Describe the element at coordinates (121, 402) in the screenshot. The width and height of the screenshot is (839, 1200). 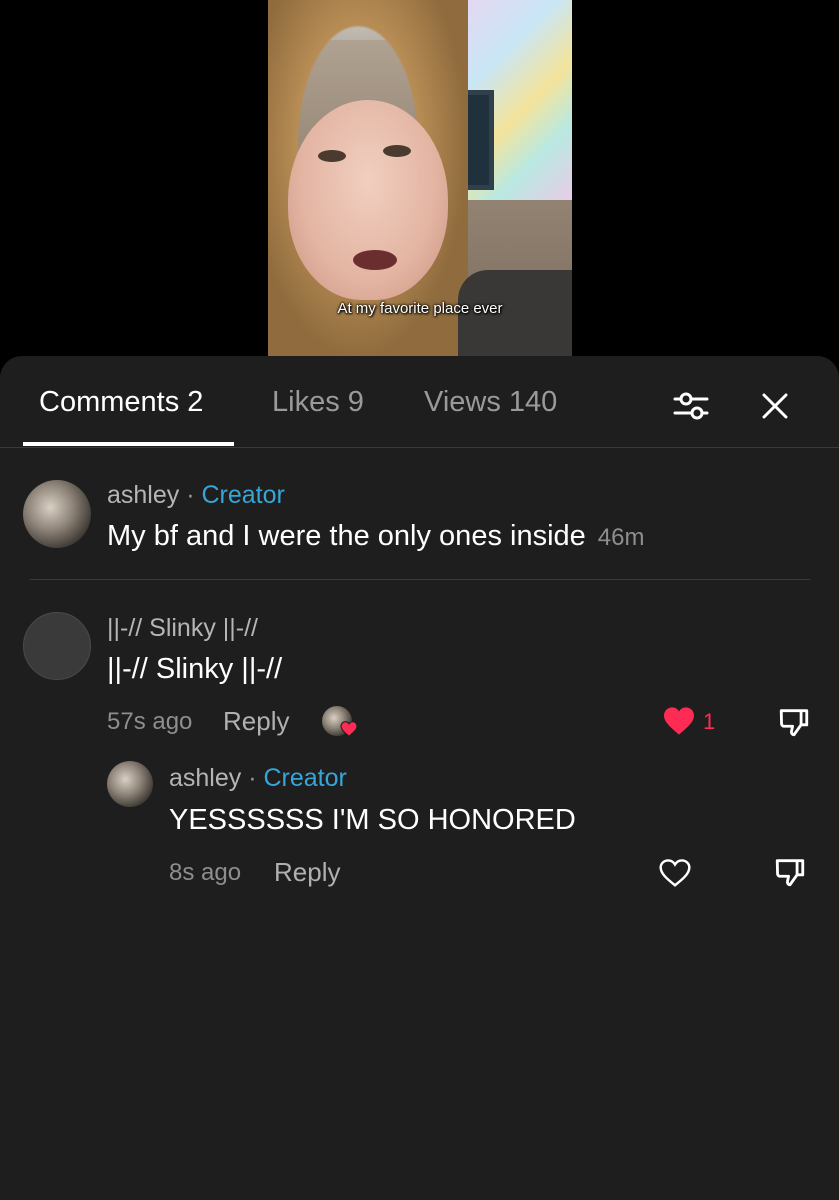
I see `tab-comments: Comments 2` at that location.